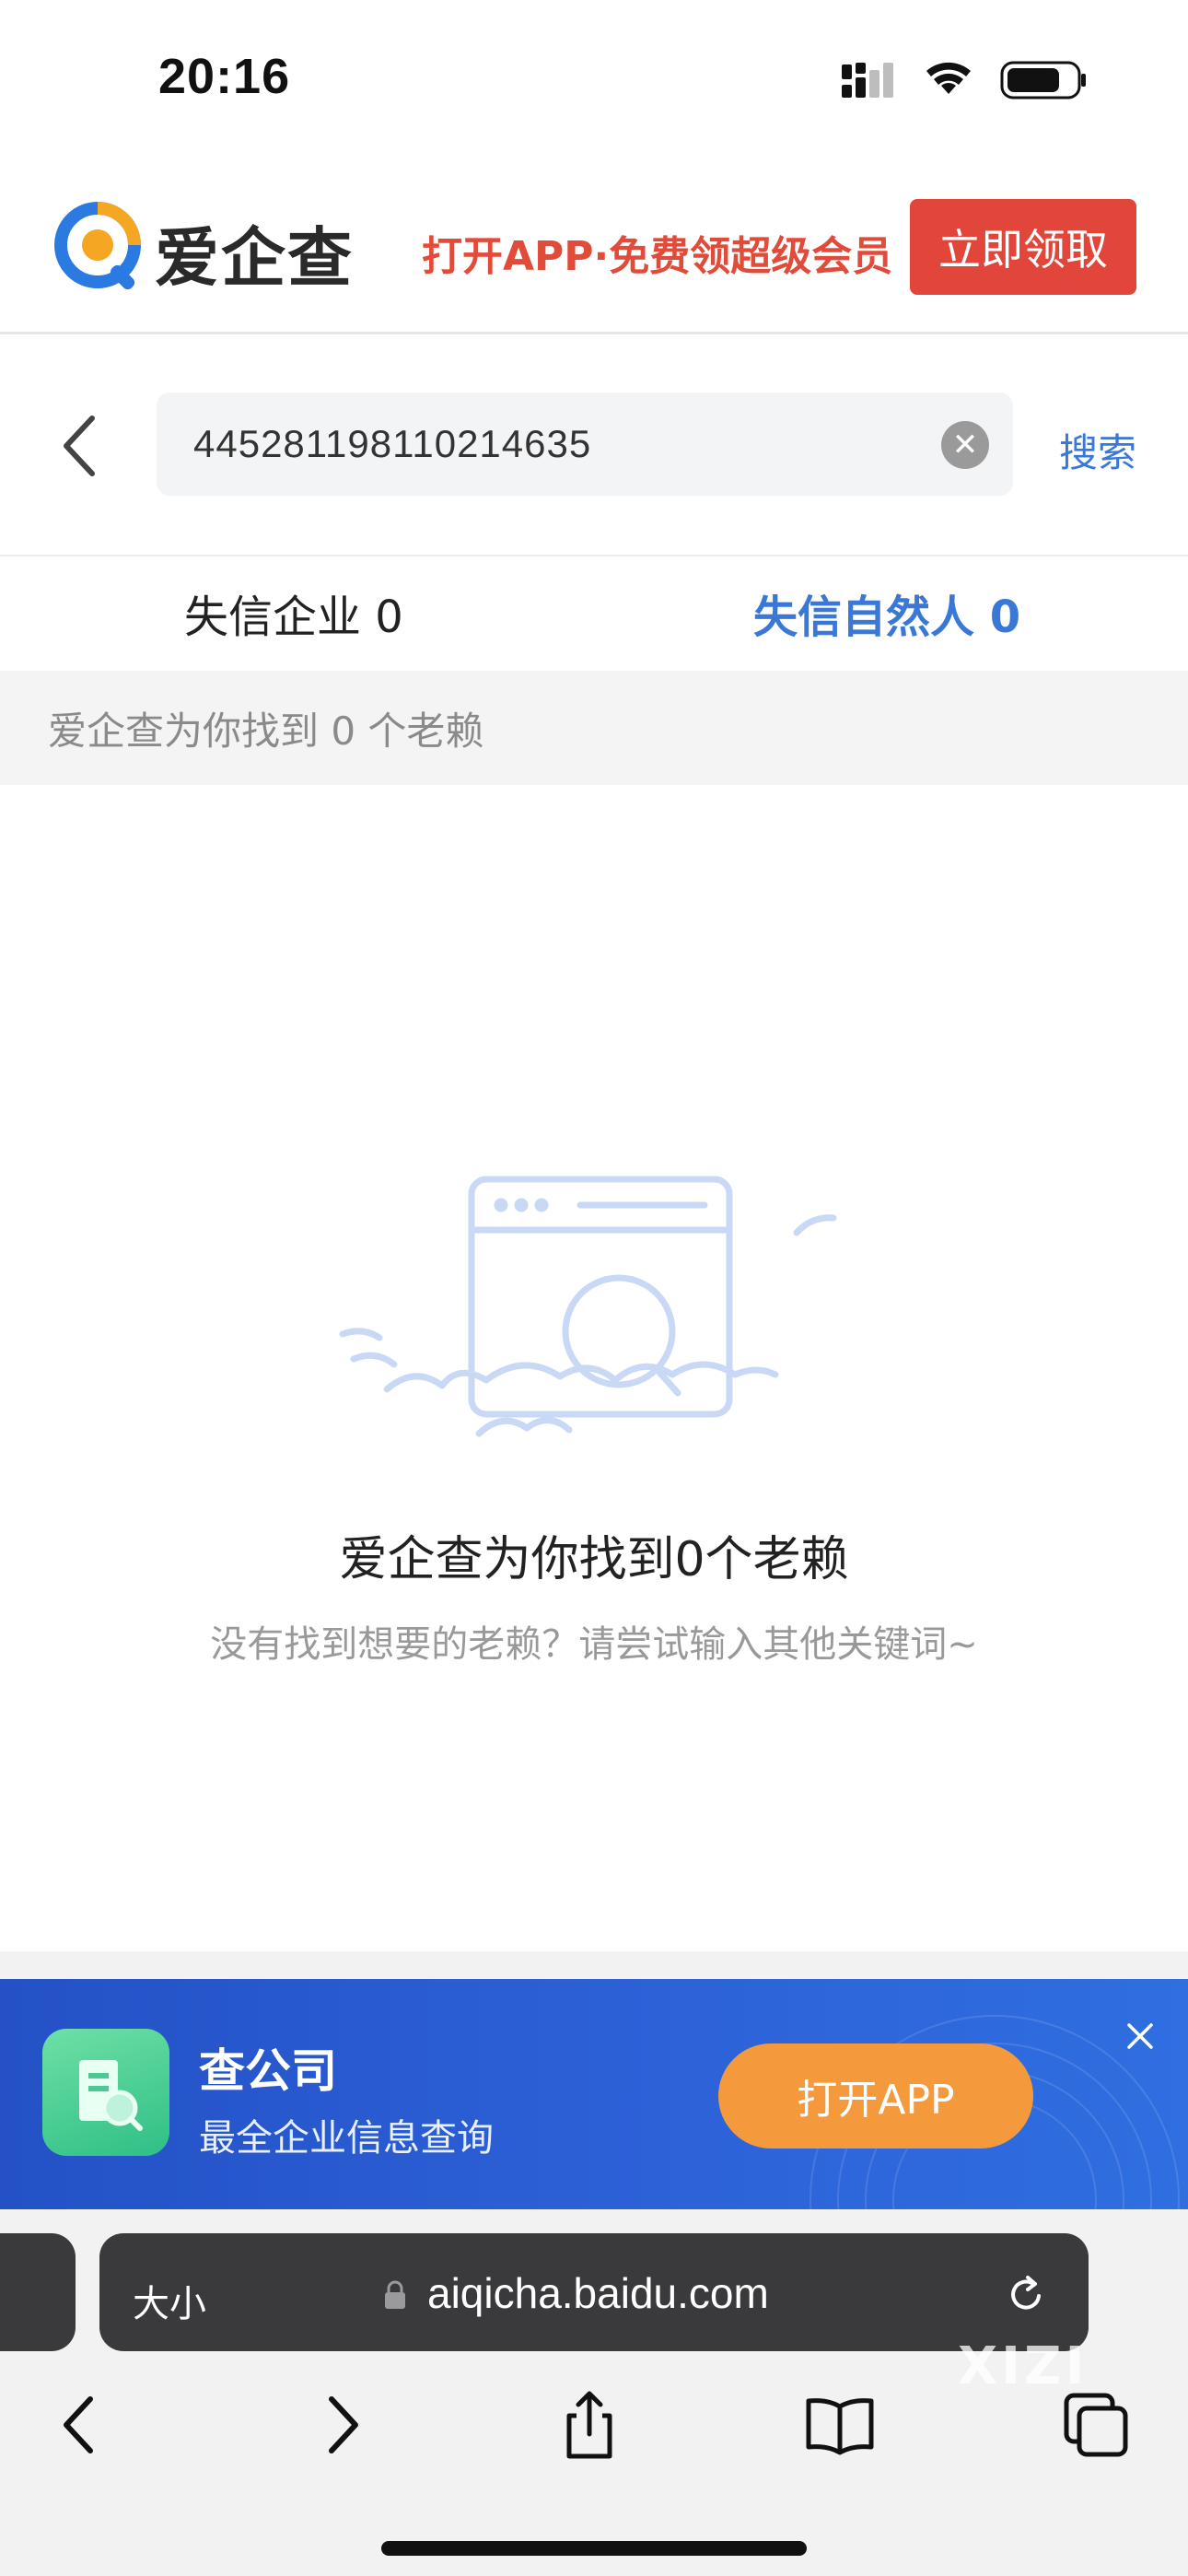 The image size is (1188, 2576). I want to click on divider, so click(594, 1965).